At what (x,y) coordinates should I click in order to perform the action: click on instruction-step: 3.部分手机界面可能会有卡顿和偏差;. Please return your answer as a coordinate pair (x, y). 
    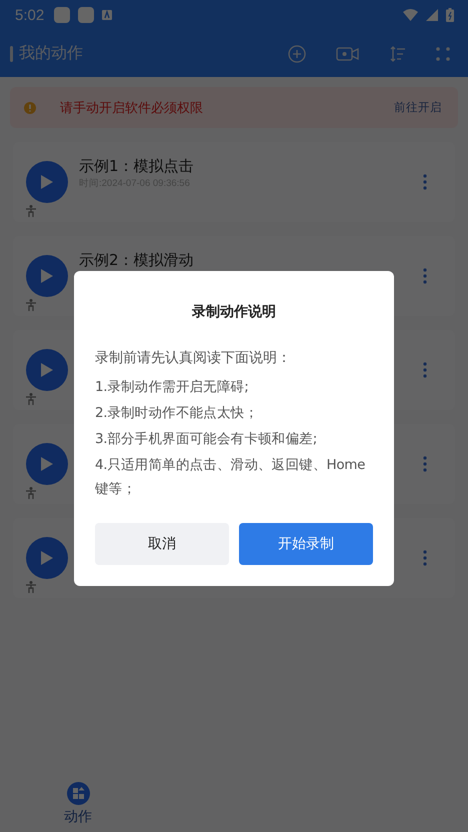
    Looking at the image, I should click on (234, 439).